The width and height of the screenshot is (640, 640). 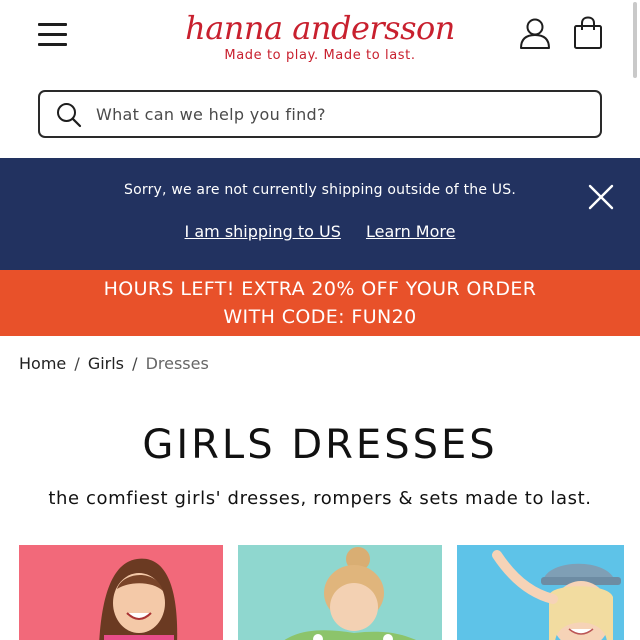 I want to click on search-input, so click(x=341, y=114).